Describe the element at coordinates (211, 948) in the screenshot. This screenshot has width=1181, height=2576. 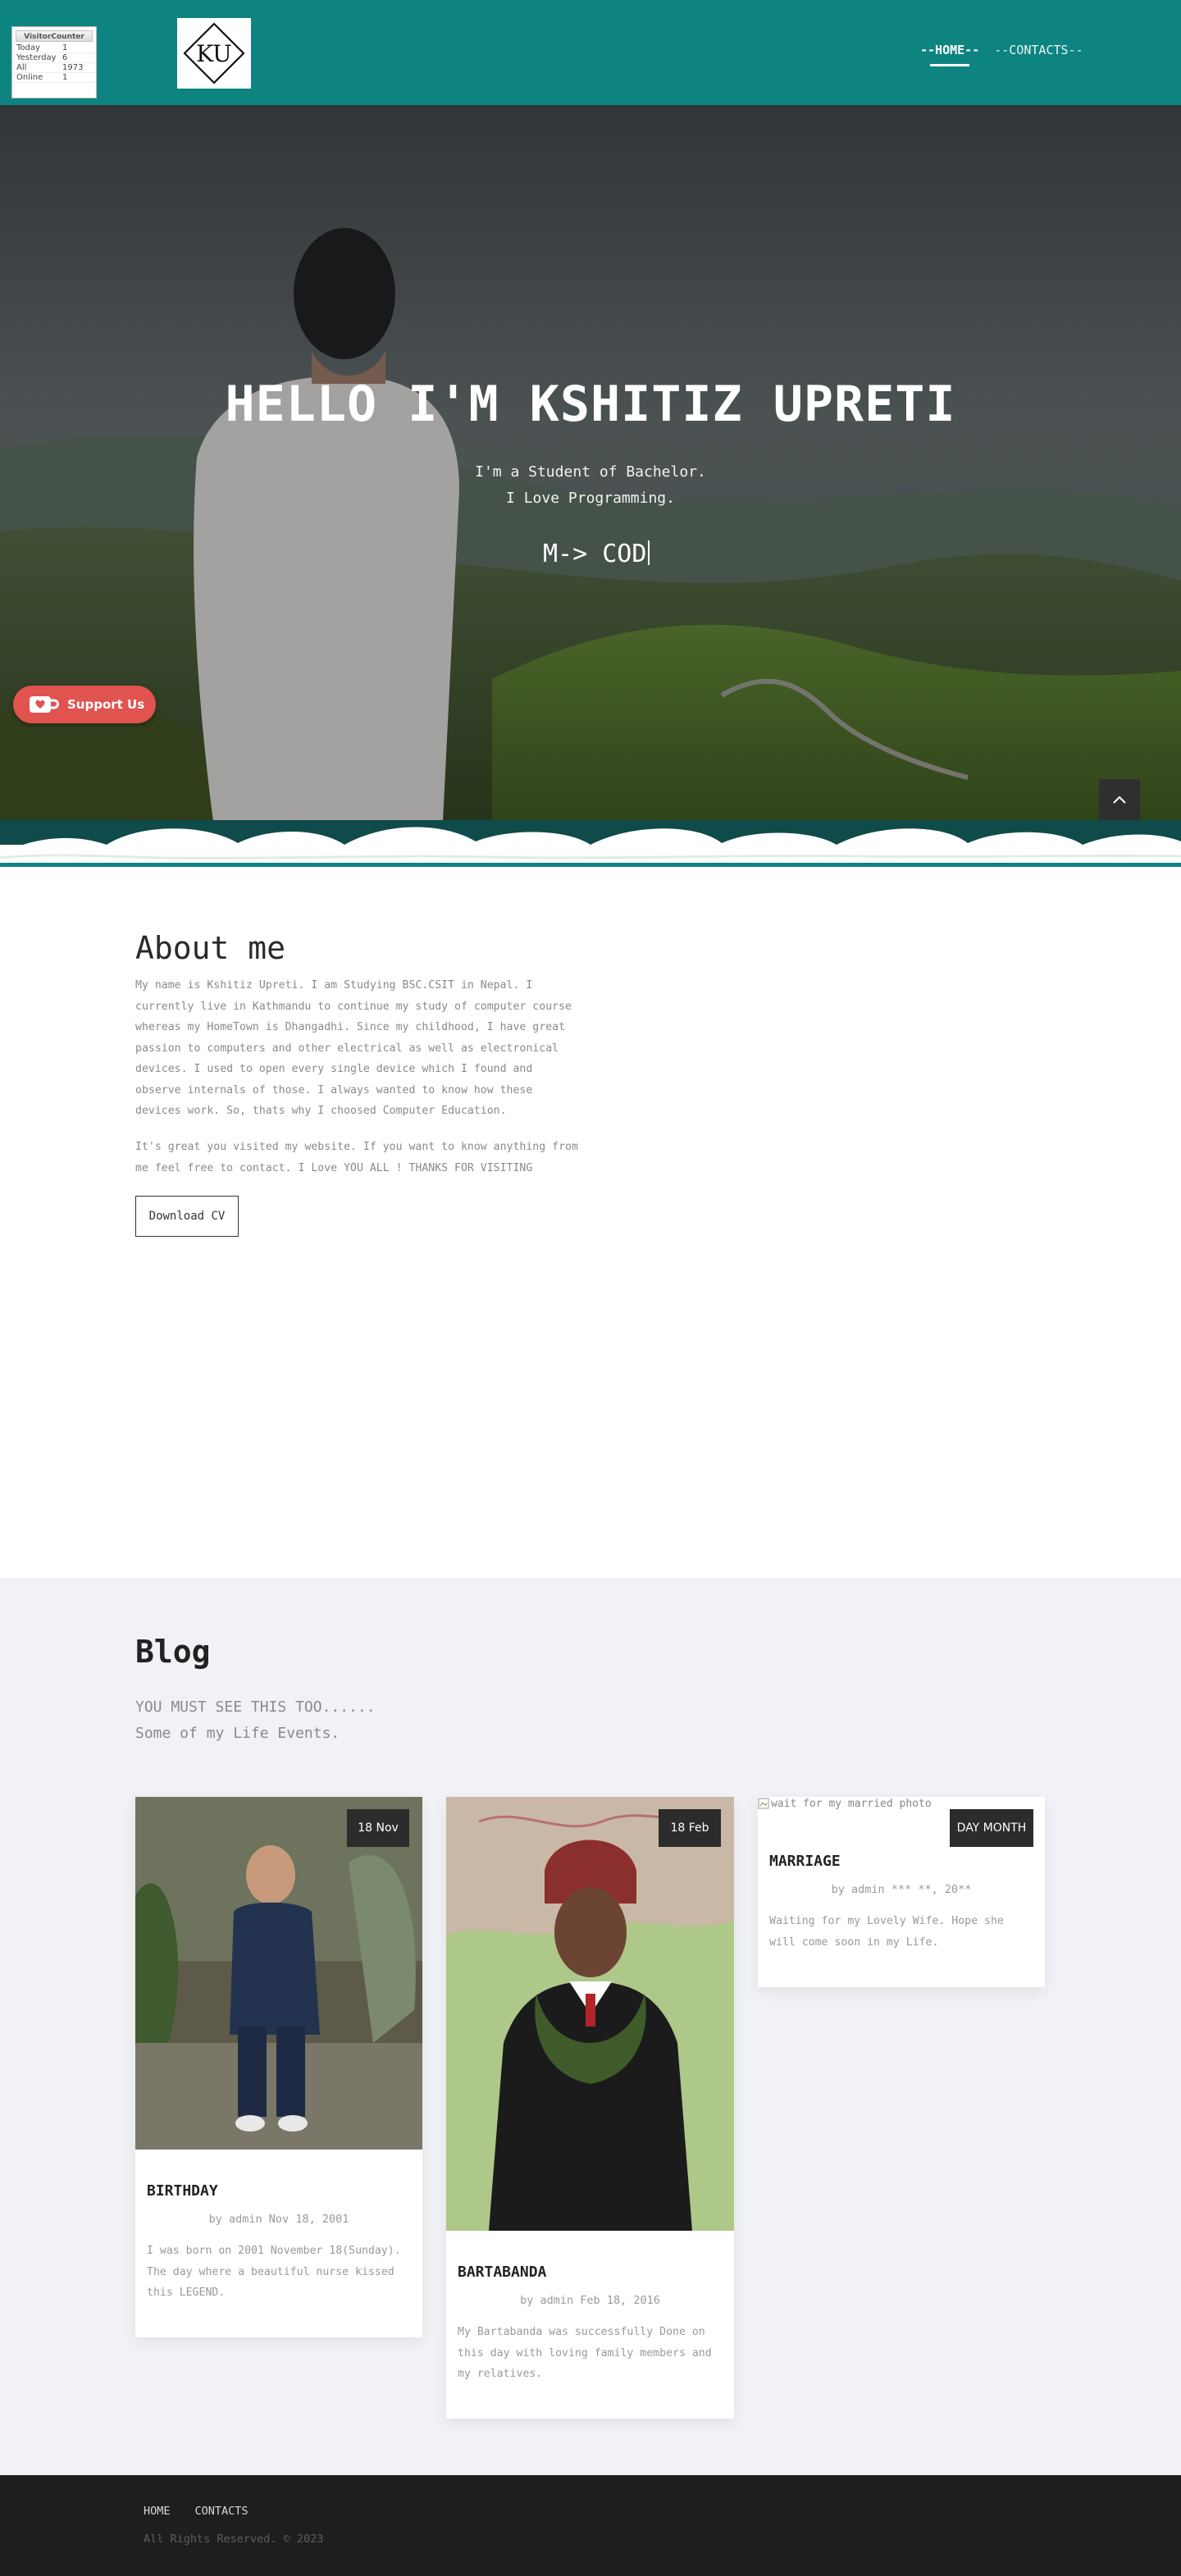
I see `about-title: About me` at that location.